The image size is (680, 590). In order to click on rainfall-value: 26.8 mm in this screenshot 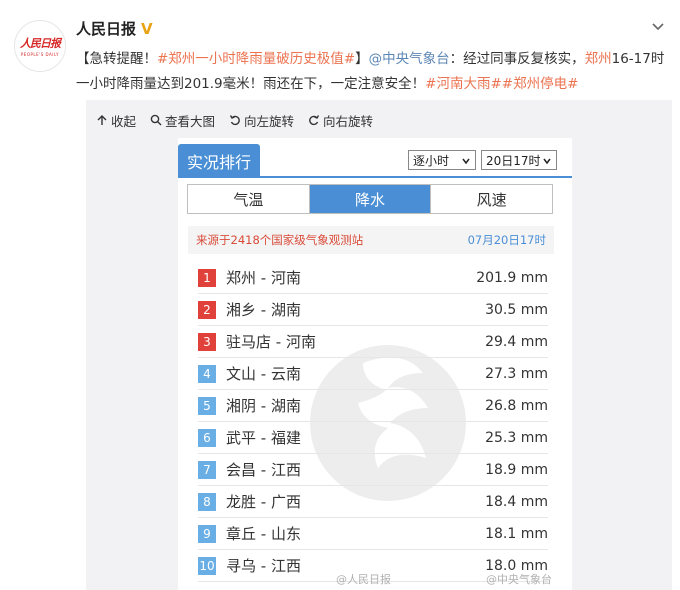, I will do `click(516, 405)`.